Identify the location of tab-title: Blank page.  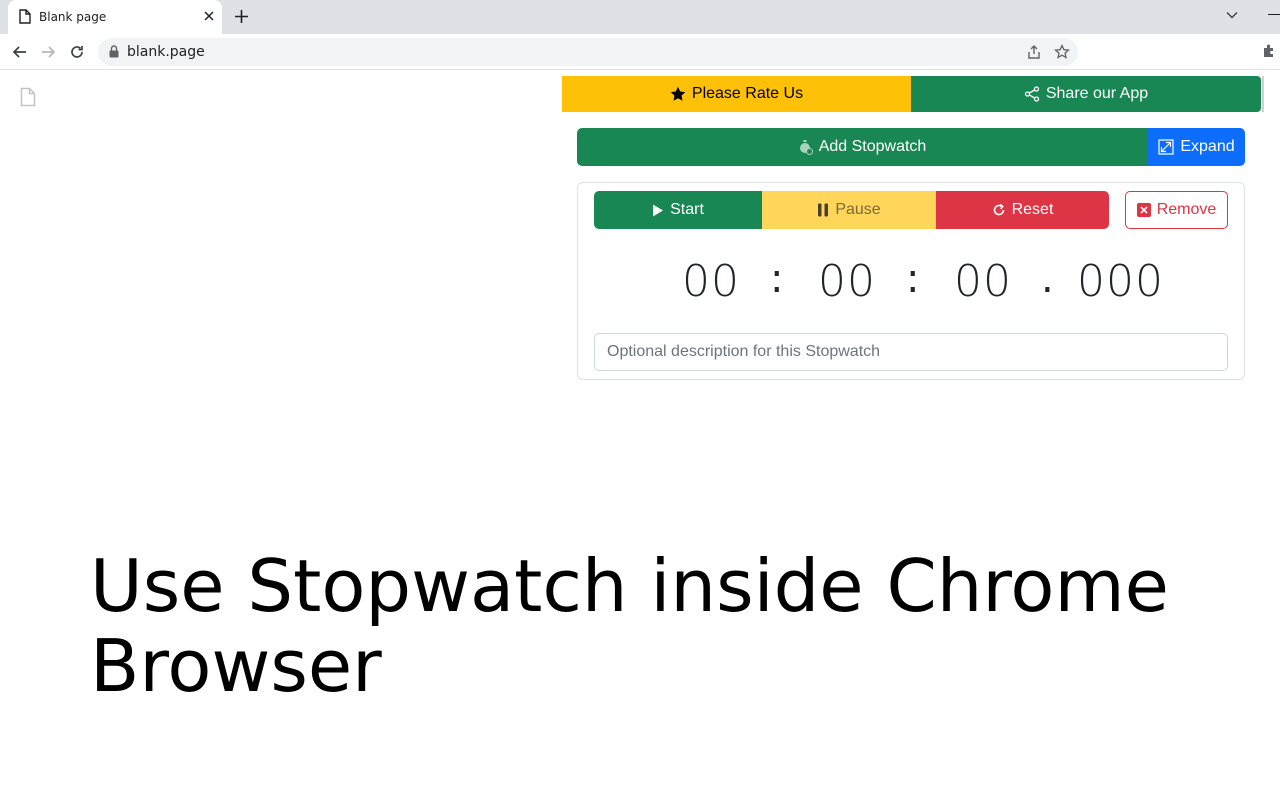
(73, 17).